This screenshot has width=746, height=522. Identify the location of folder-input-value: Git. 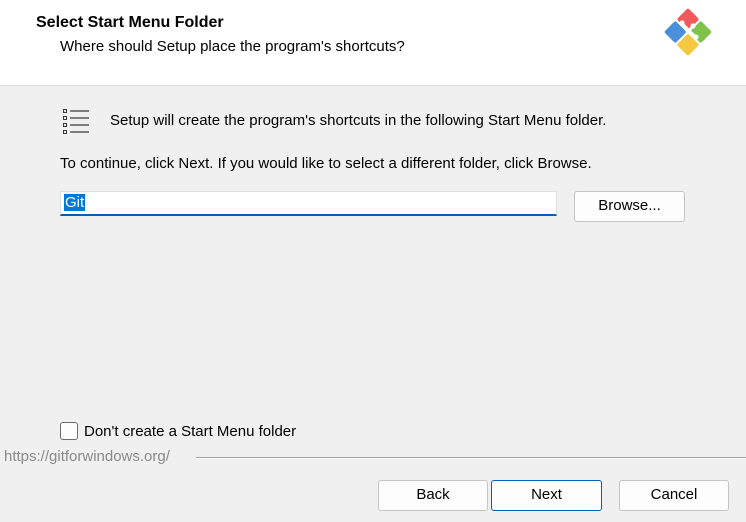
(75, 202).